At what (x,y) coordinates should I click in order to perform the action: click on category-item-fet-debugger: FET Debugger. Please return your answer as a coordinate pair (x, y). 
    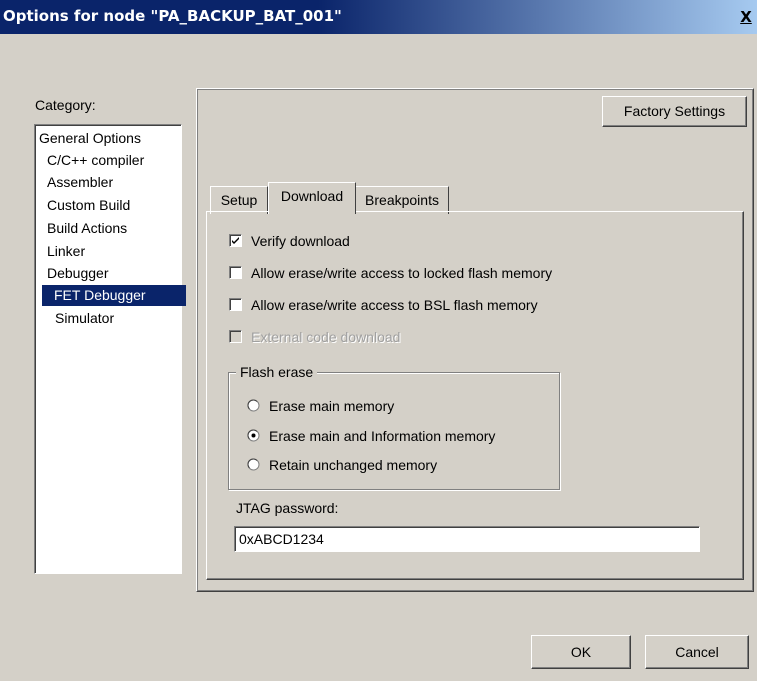
    Looking at the image, I should click on (114, 295).